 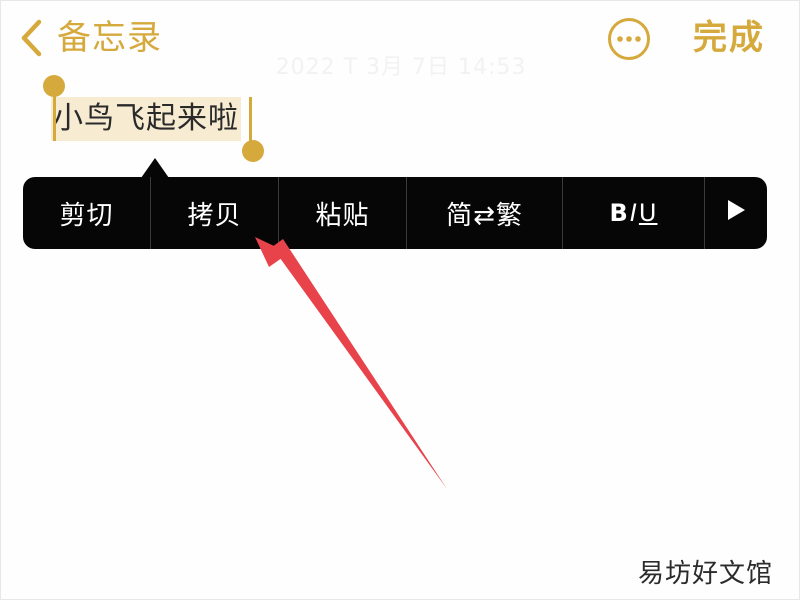 I want to click on selected-text: 小鸟飞起来啦, so click(x=146, y=119).